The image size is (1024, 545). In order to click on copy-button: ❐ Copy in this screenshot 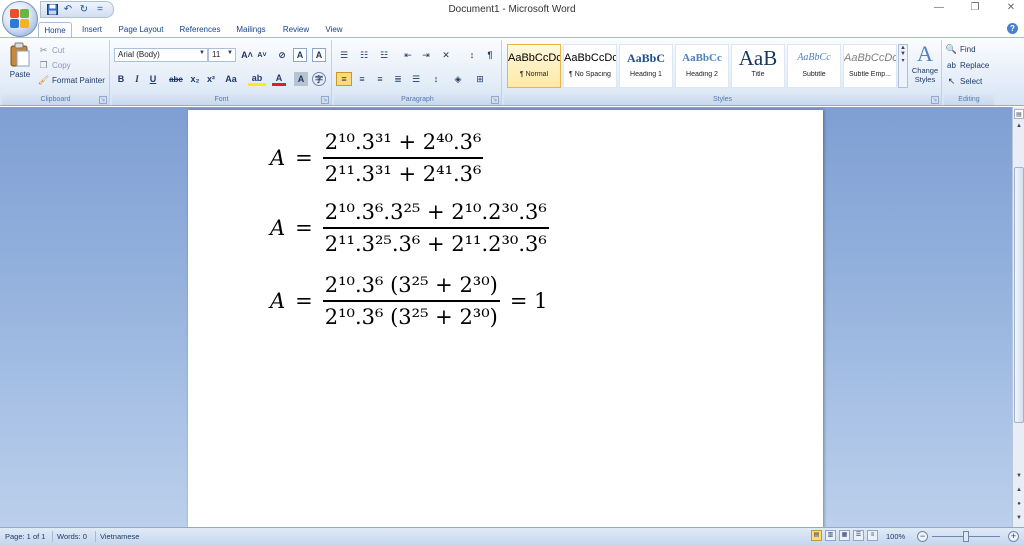, I will do `click(54, 65)`.